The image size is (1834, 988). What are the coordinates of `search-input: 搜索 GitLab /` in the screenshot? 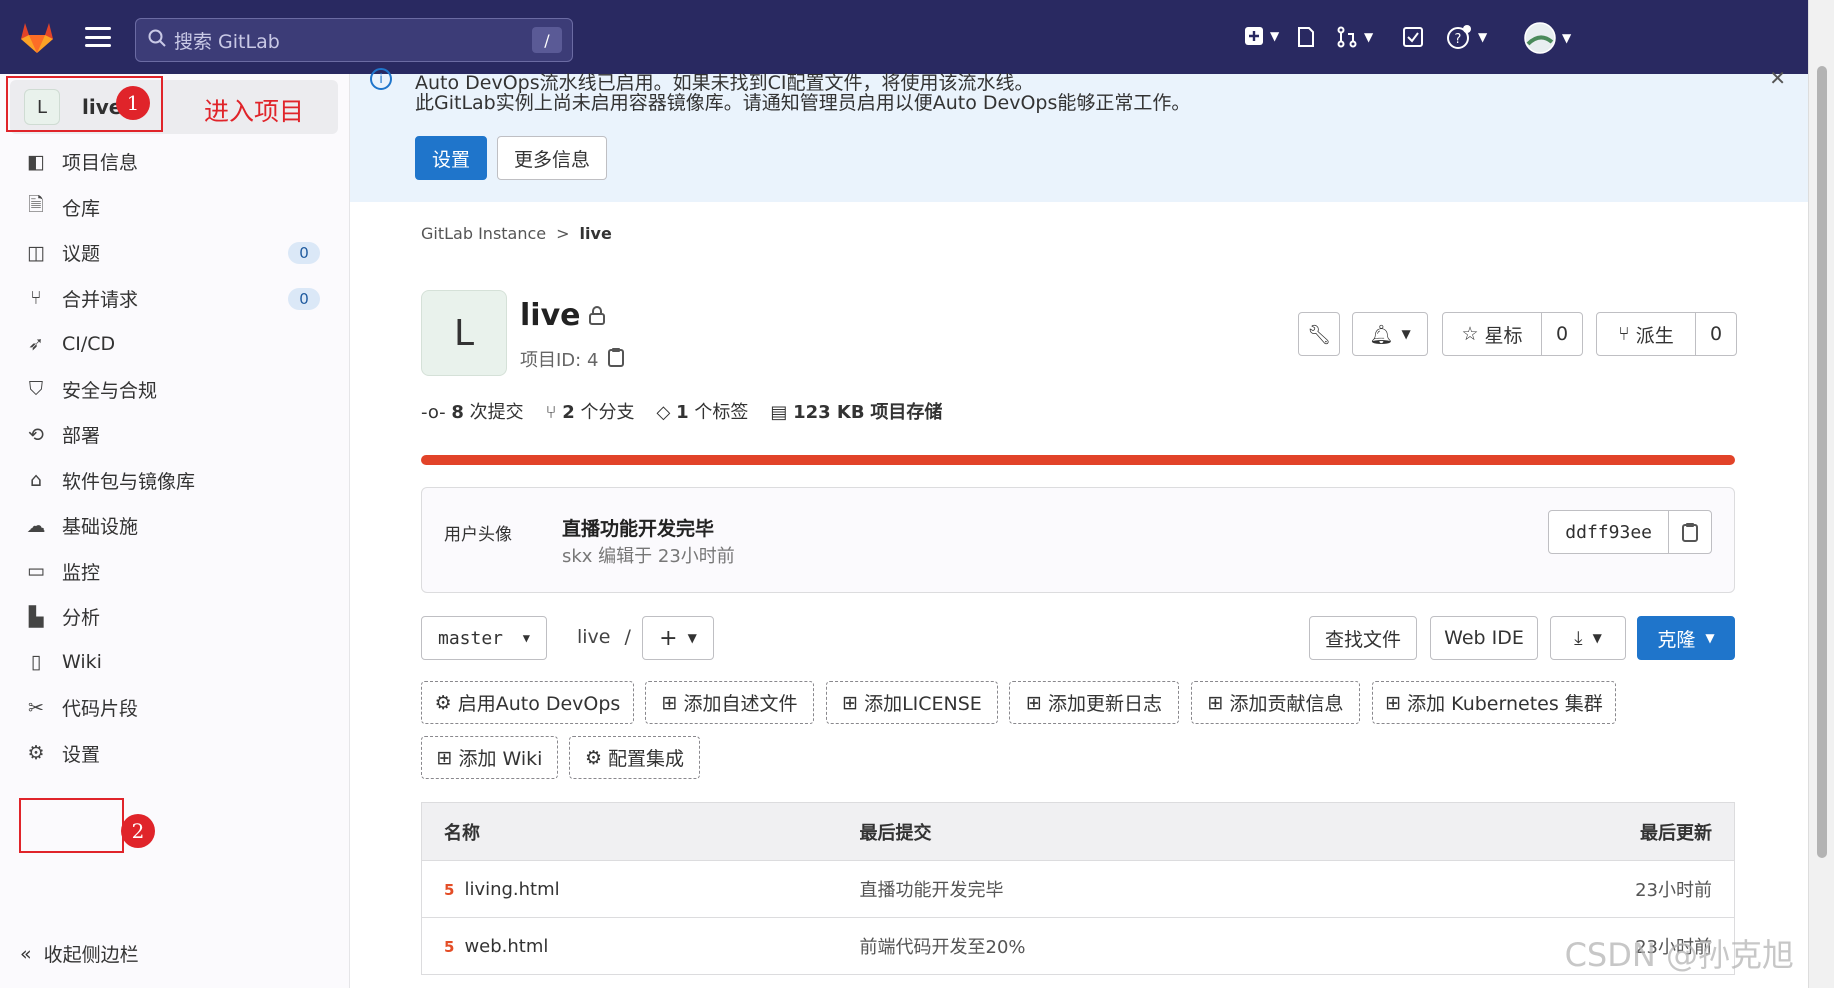 It's located at (354, 40).